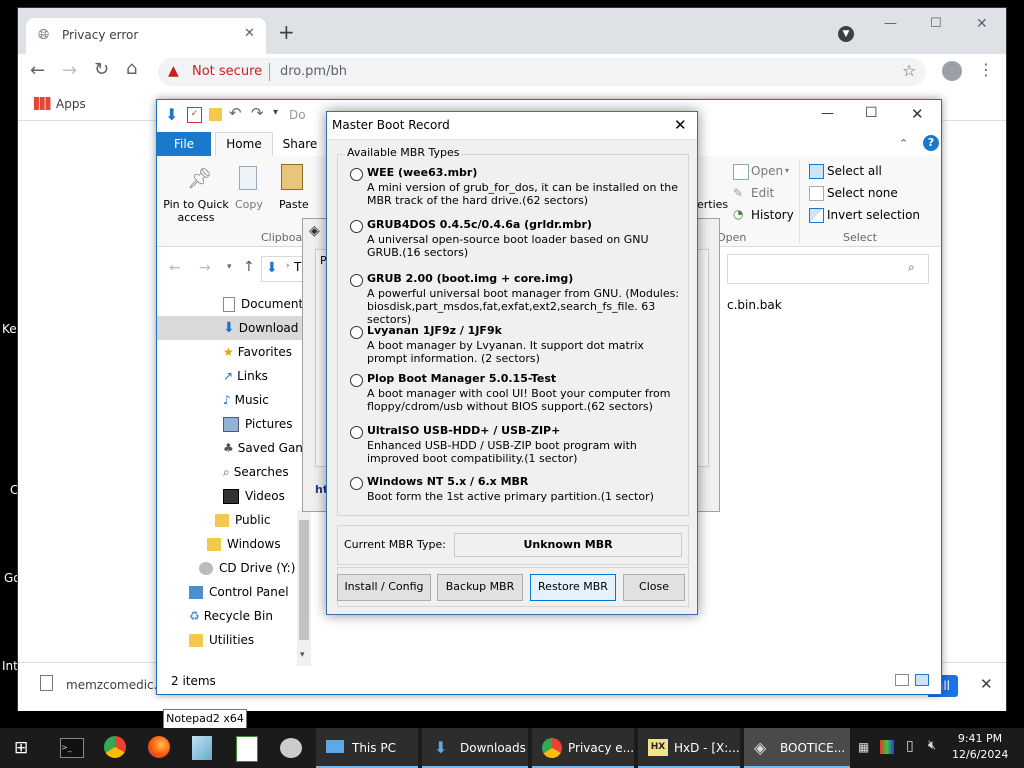  Describe the element at coordinates (115, 747) in the screenshot. I see `chrome-icon` at that location.